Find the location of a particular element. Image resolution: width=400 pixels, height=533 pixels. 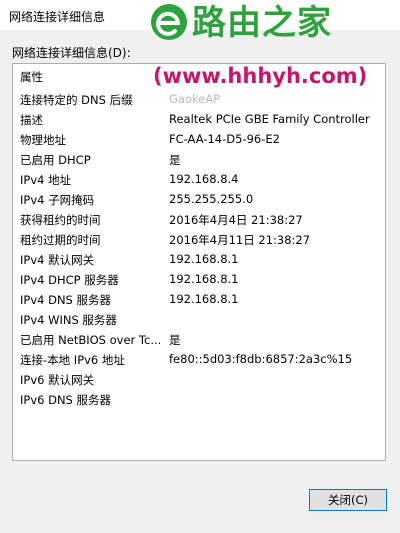

list-item: 连接特定的 DNS 后缀 GaokeAP is located at coordinates (199, 100).